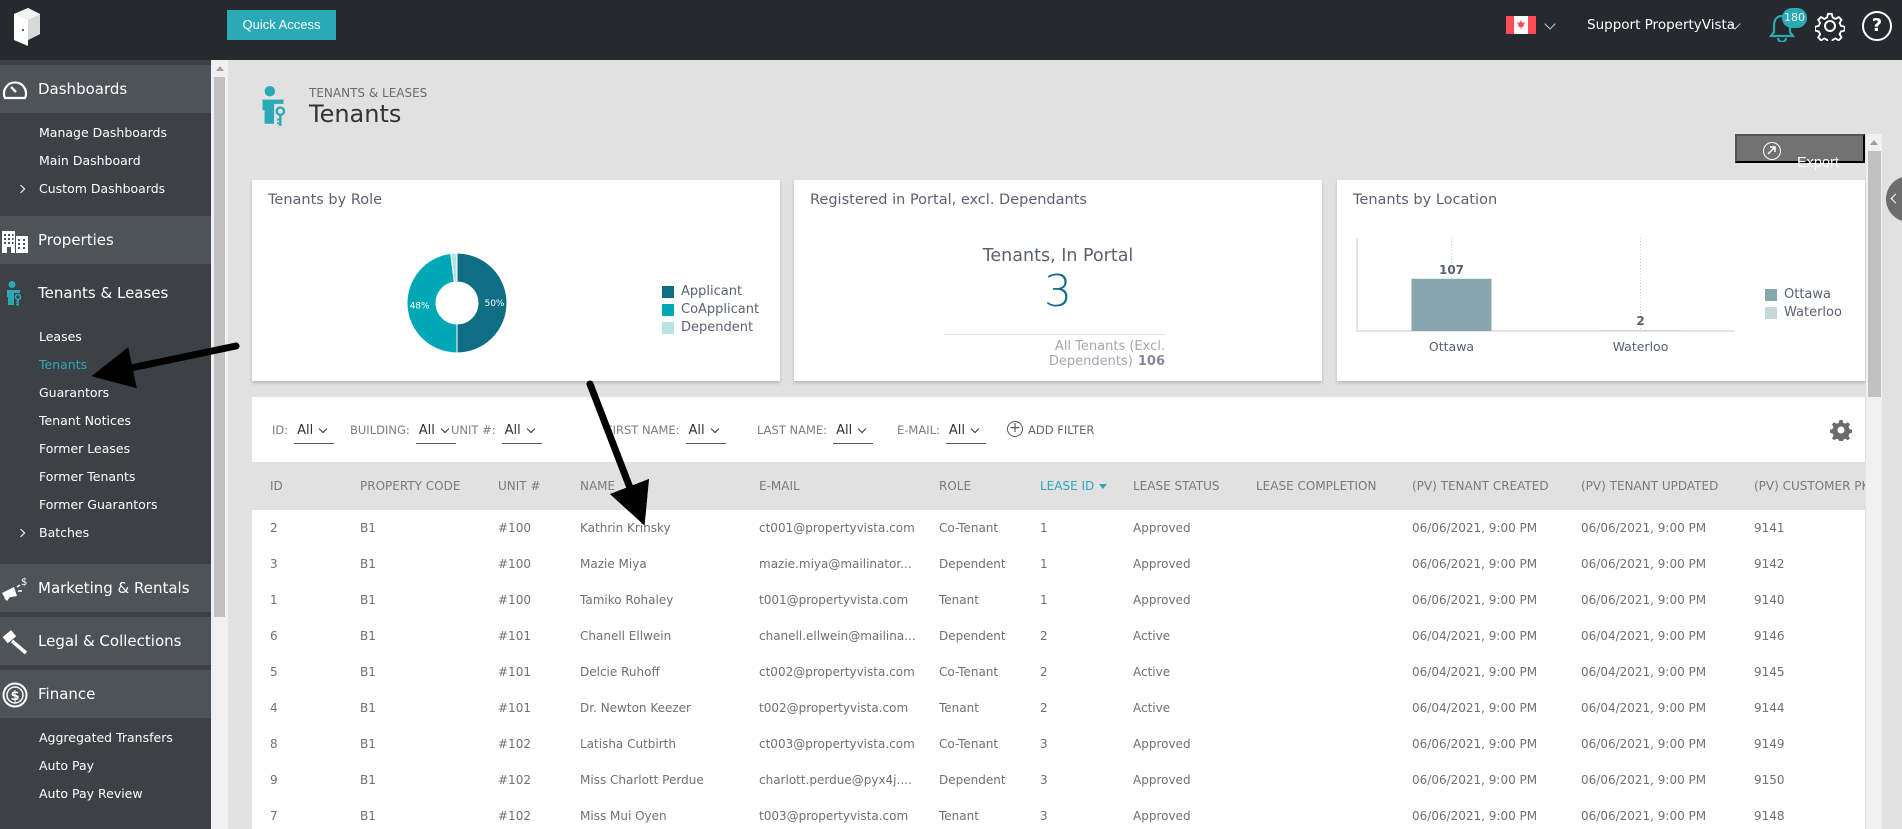 This screenshot has width=1902, height=829. What do you see at coordinates (420, 306) in the screenshot?
I see `donut-data-label: 48%` at bounding box center [420, 306].